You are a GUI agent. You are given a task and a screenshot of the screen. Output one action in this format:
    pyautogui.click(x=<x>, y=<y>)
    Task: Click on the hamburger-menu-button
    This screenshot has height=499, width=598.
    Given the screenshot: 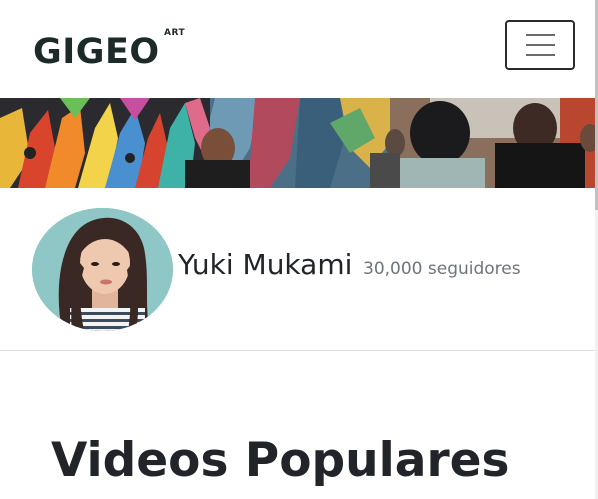 What is the action you would take?
    pyautogui.click(x=540, y=45)
    